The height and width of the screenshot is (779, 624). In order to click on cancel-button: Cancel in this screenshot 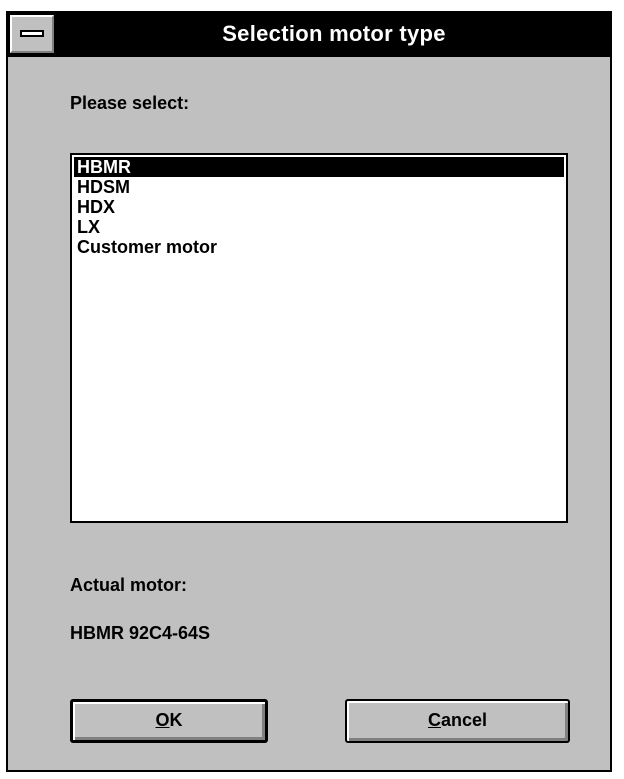, I will do `click(457, 721)`.